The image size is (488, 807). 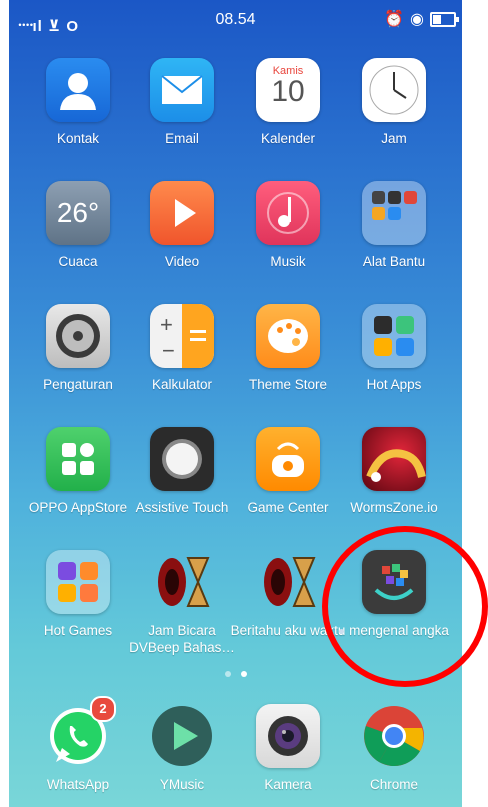 What do you see at coordinates (182, 90) in the screenshot?
I see `email-icon` at bounding box center [182, 90].